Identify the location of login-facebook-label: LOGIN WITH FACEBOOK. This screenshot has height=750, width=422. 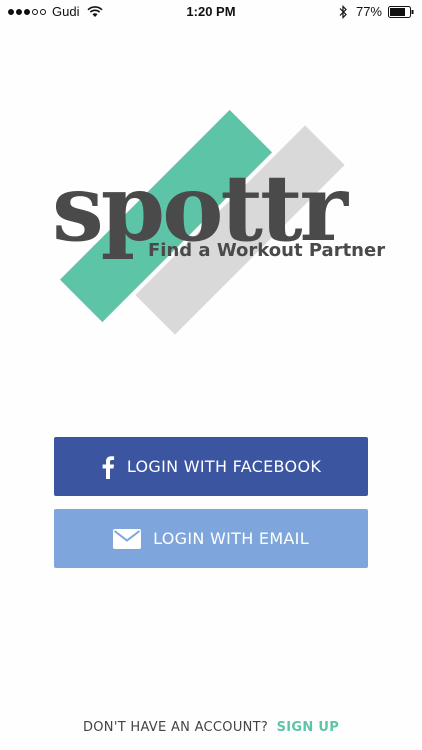
(224, 466).